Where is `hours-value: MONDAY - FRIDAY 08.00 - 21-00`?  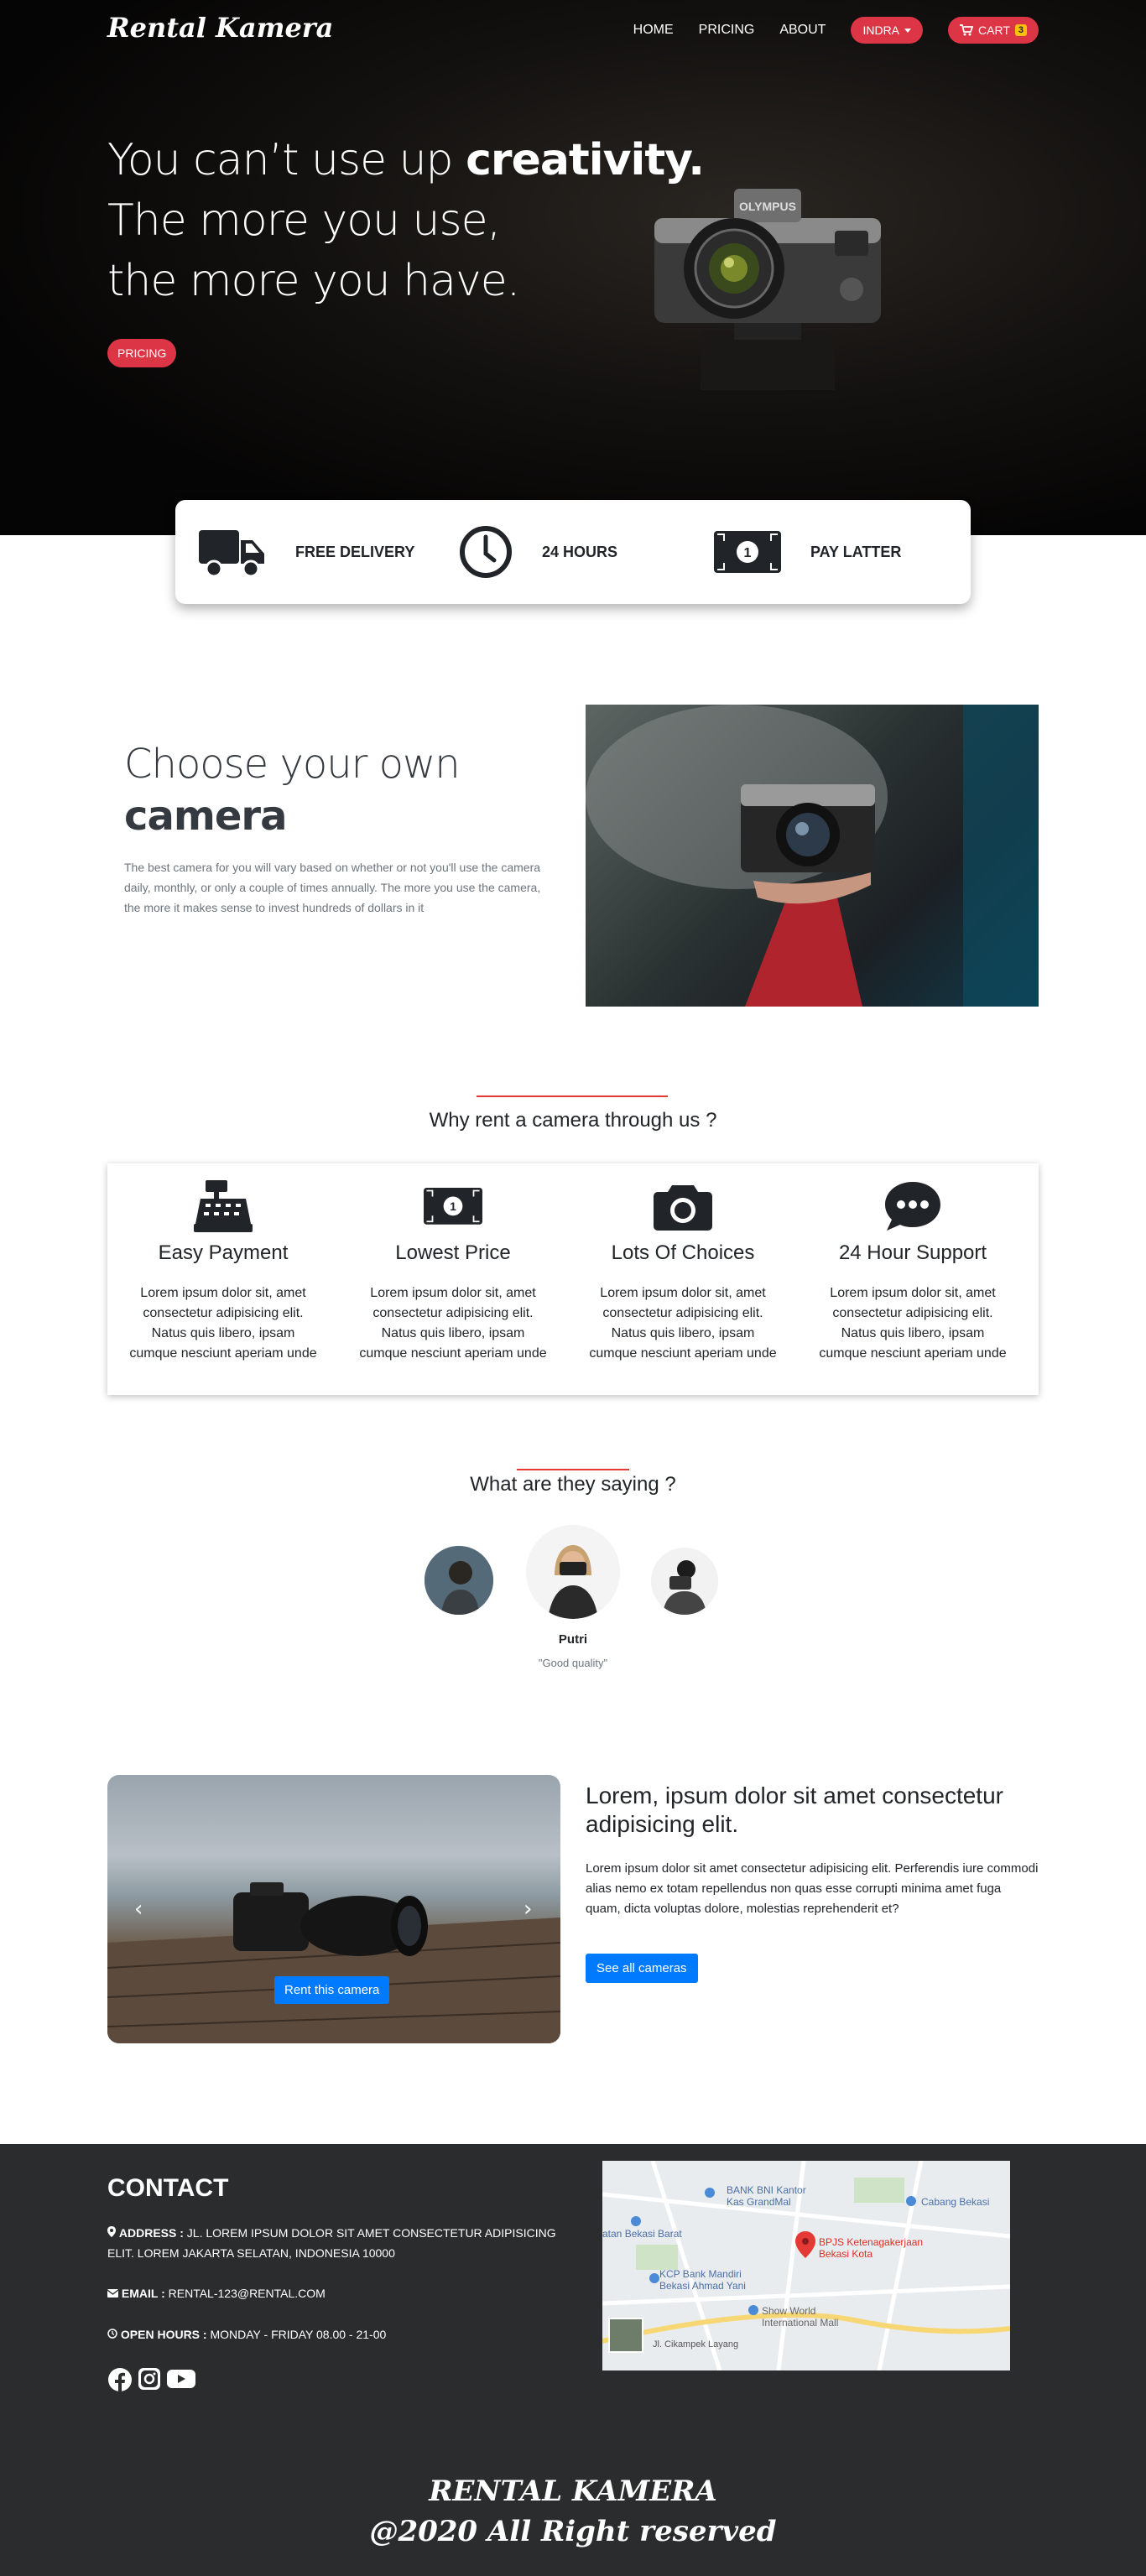 hours-value: MONDAY - FRIDAY 08.00 - 21-00 is located at coordinates (298, 2334).